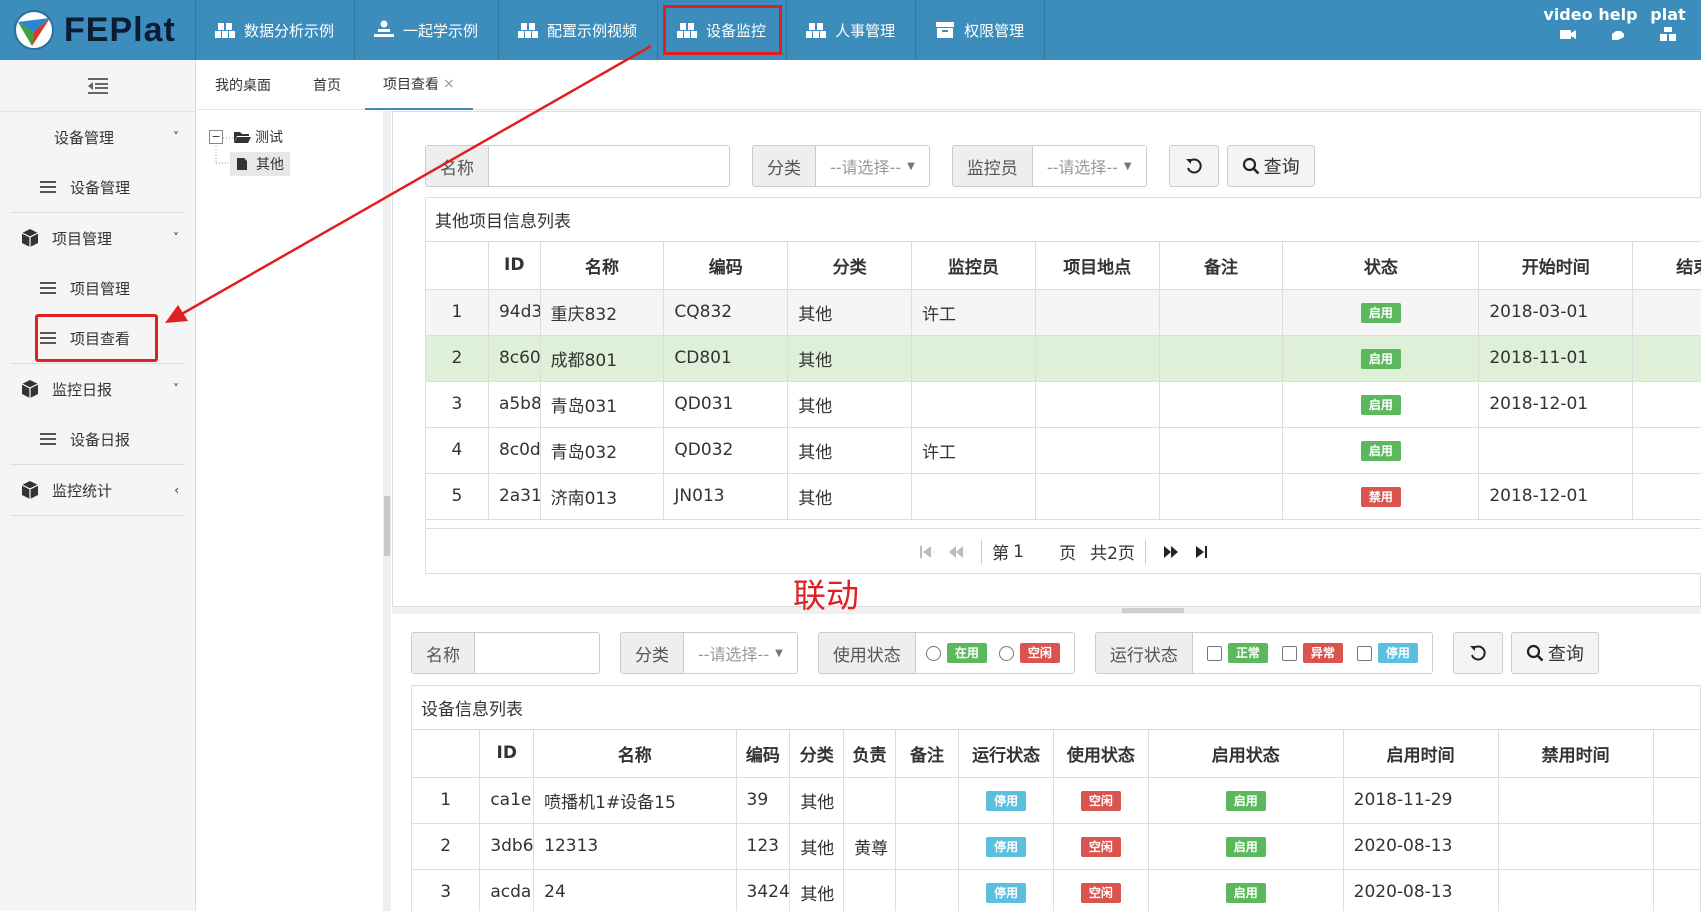 The width and height of the screenshot is (1701, 911). What do you see at coordinates (1063, 496) in the screenshot?
I see `table-row: 5 2a31 济南013 JN013 其他 禁用 2018-12-01` at bounding box center [1063, 496].